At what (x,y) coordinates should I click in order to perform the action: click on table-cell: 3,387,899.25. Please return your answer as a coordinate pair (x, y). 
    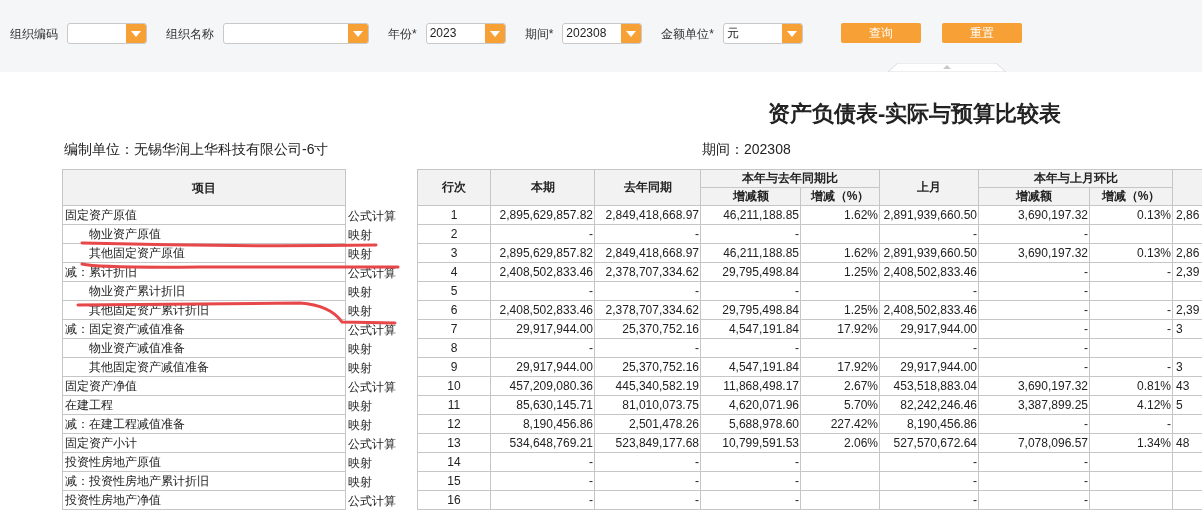
    Looking at the image, I should click on (1034, 405).